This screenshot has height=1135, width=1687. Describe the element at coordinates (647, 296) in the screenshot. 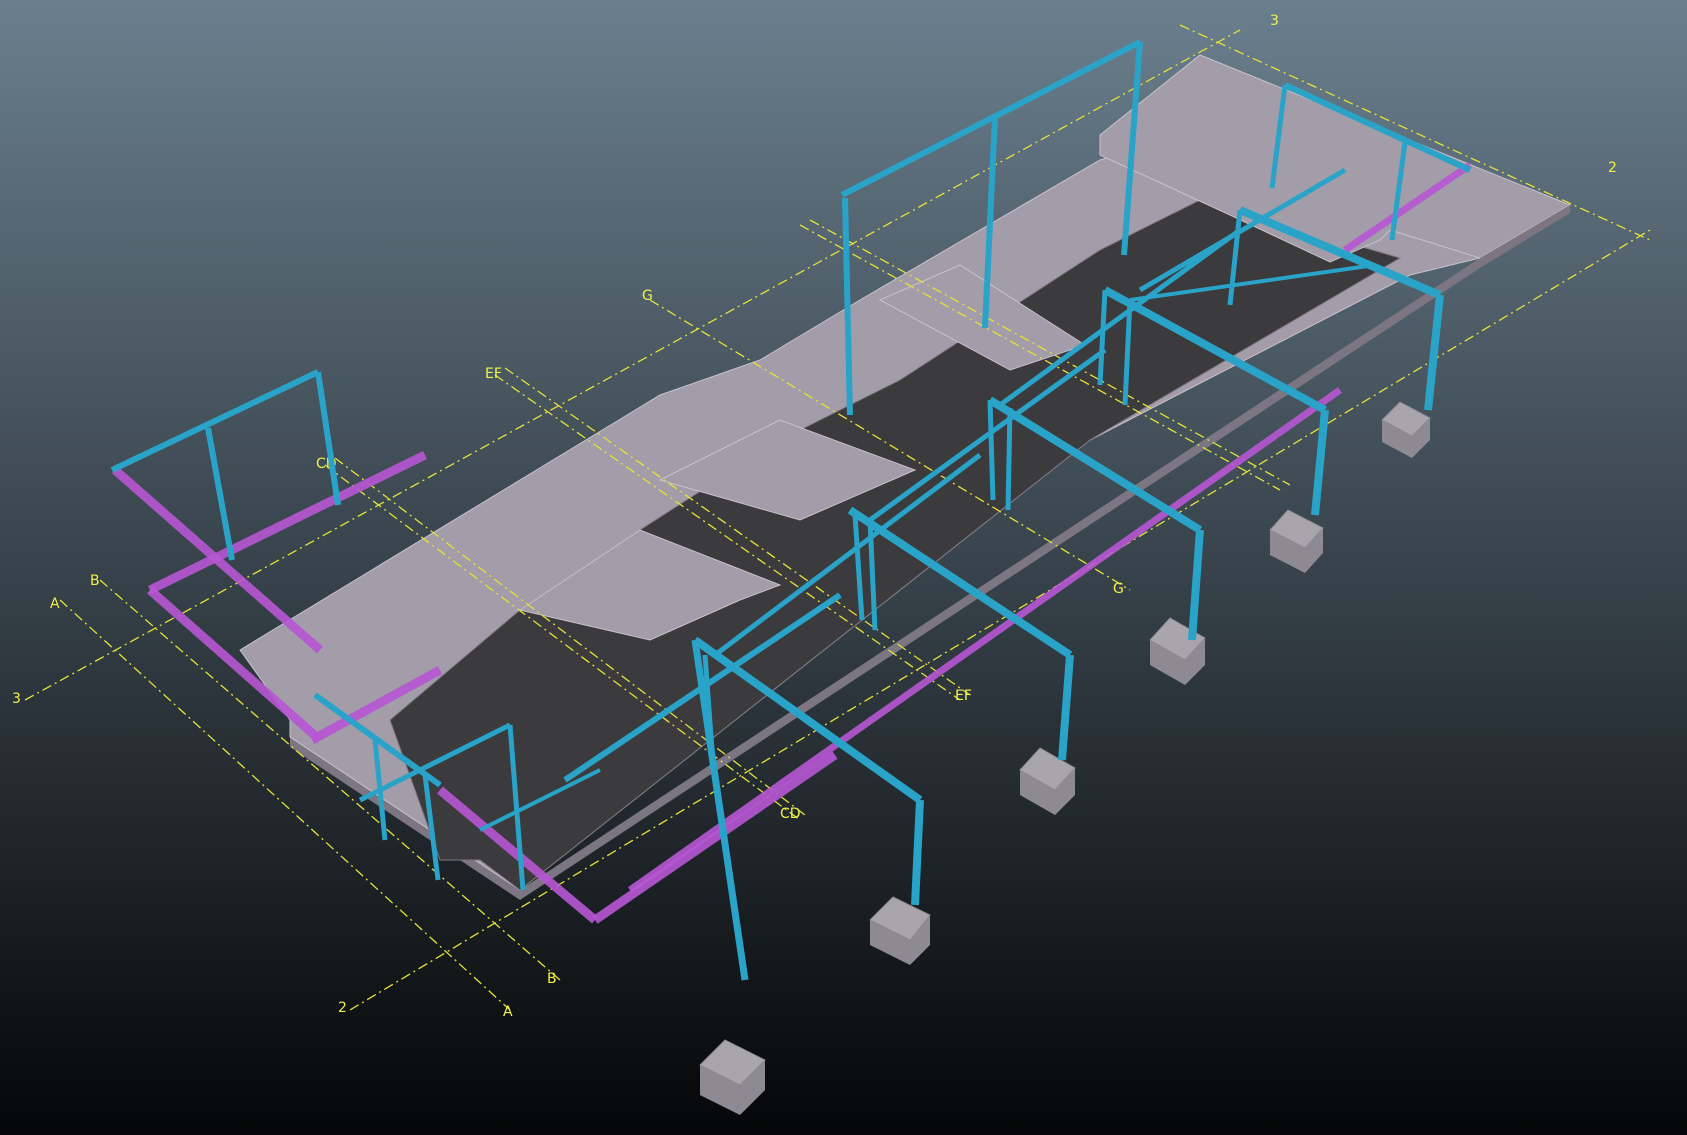

I see `grid-label-g-left: G` at that location.